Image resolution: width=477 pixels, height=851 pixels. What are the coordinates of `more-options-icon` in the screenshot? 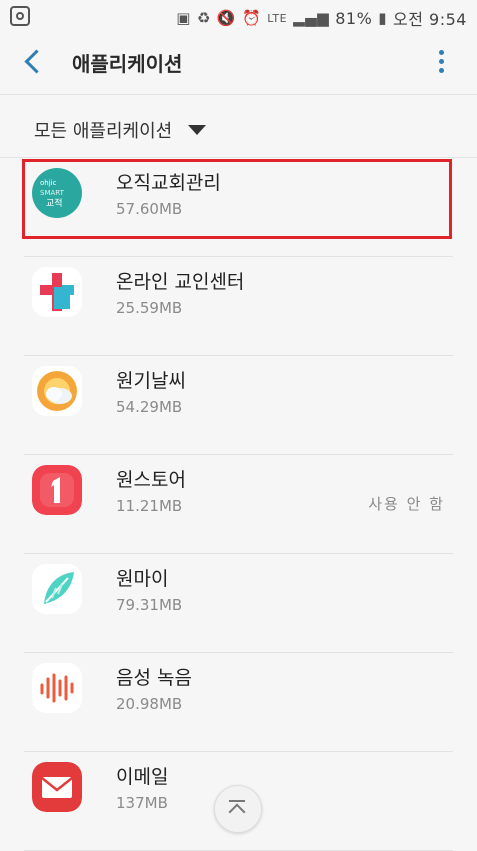 It's located at (442, 63).